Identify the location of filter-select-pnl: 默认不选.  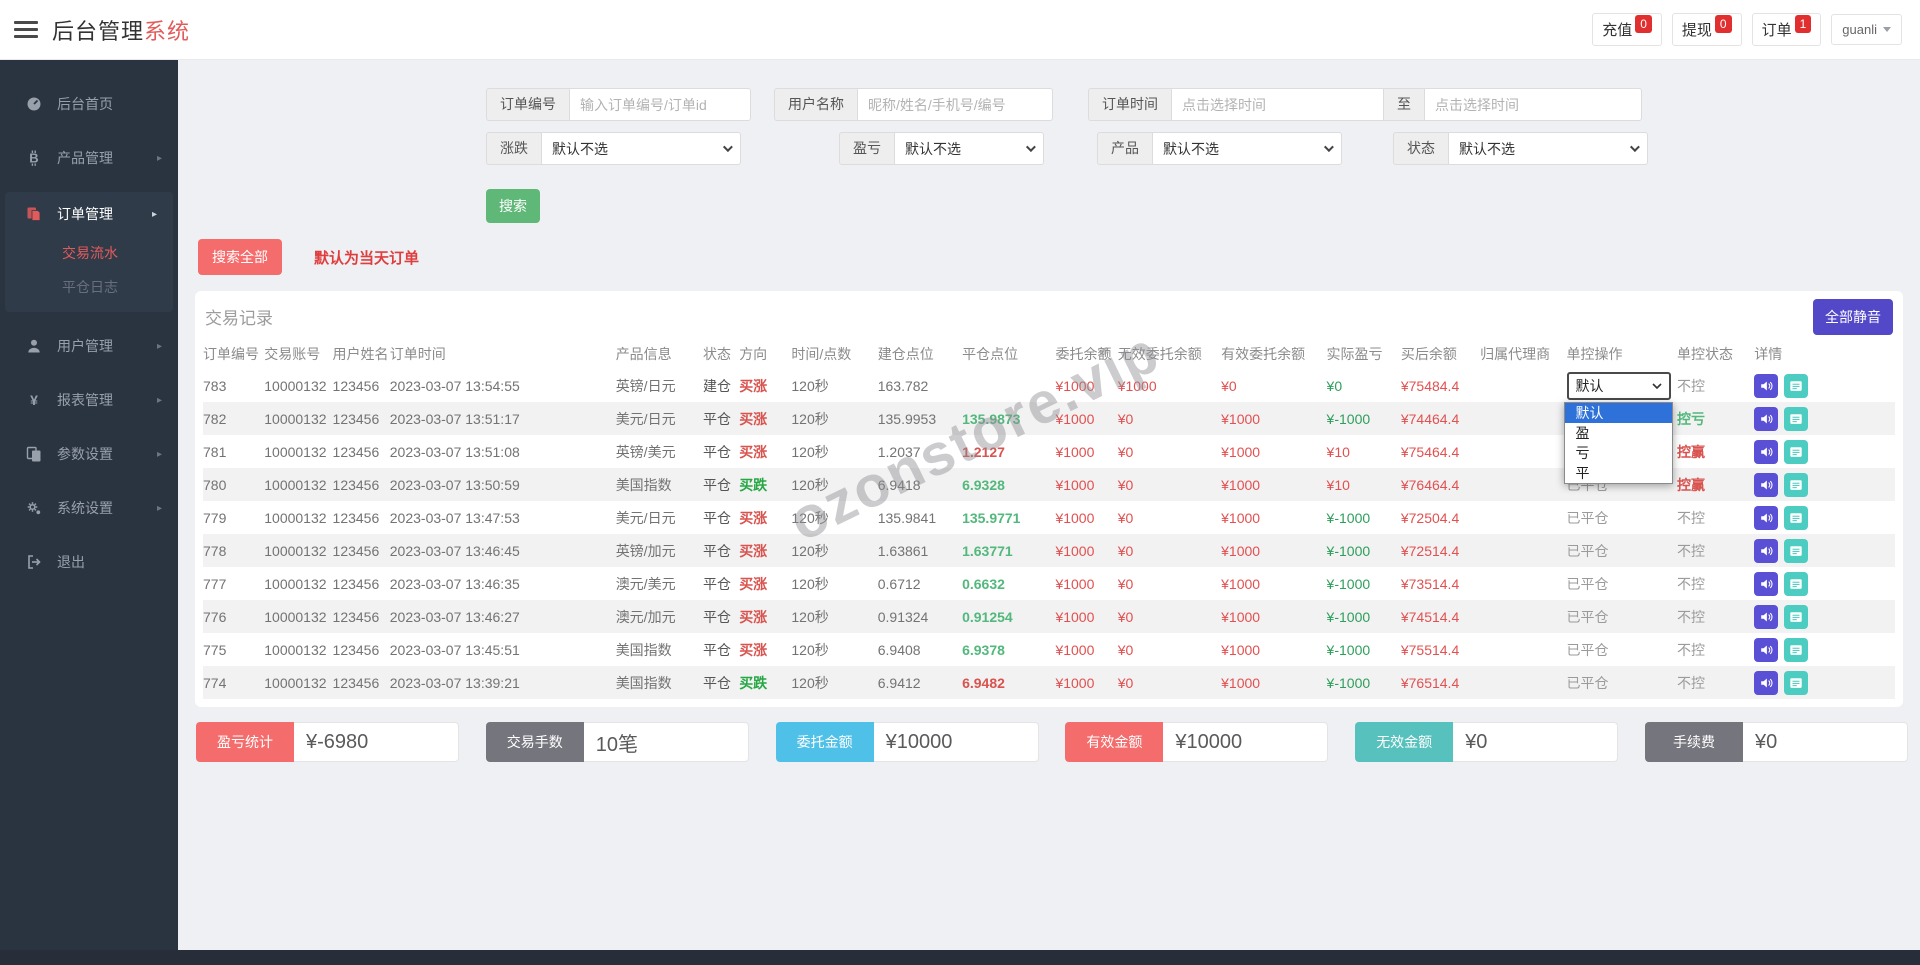
(969, 148).